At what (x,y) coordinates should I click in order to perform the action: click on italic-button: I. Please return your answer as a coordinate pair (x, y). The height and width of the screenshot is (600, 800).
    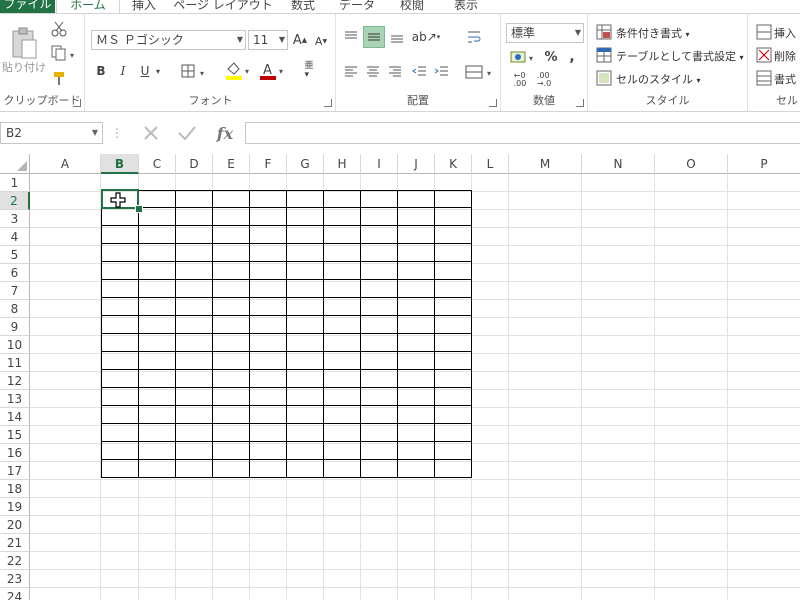
    Looking at the image, I should click on (123, 71).